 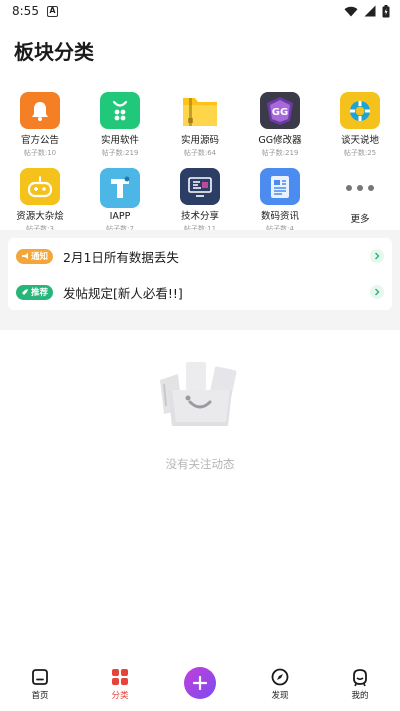 What do you see at coordinates (200, 464) in the screenshot?
I see `empty-state-text: 没有关注动态` at bounding box center [200, 464].